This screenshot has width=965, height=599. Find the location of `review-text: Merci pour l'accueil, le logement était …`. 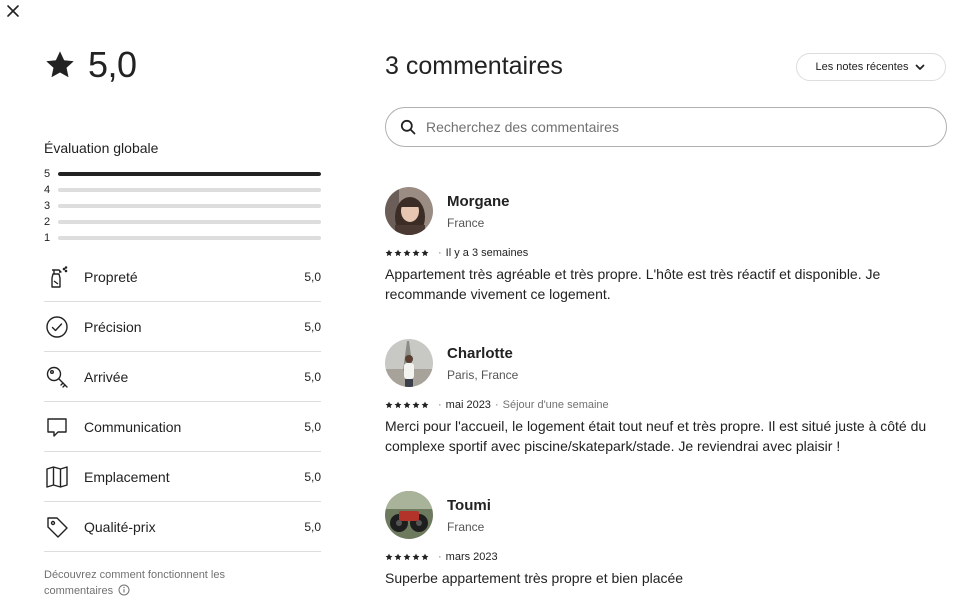

review-text: Merci pour l'accueil, le logement était … is located at coordinates (656, 436).